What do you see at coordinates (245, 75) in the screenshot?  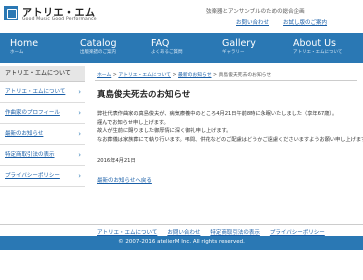 I see `breadcrumb-current: 真島俊夫死去のお知らせ` at bounding box center [245, 75].